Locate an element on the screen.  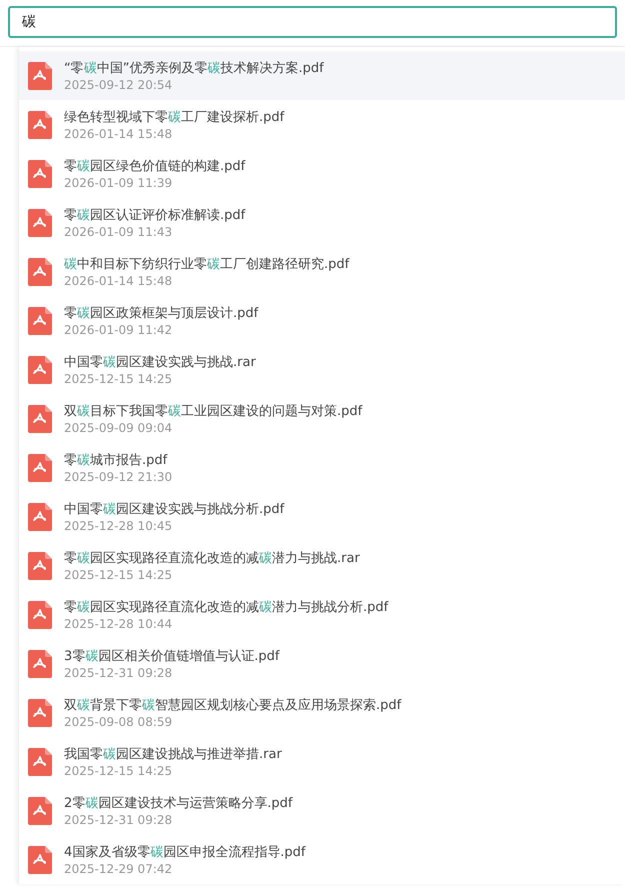
result-item: 双碳背景下零碳智慧园区规划核心要点及应用场景探索.pdf 2025-09-08 08:59 is located at coordinates (322, 712).